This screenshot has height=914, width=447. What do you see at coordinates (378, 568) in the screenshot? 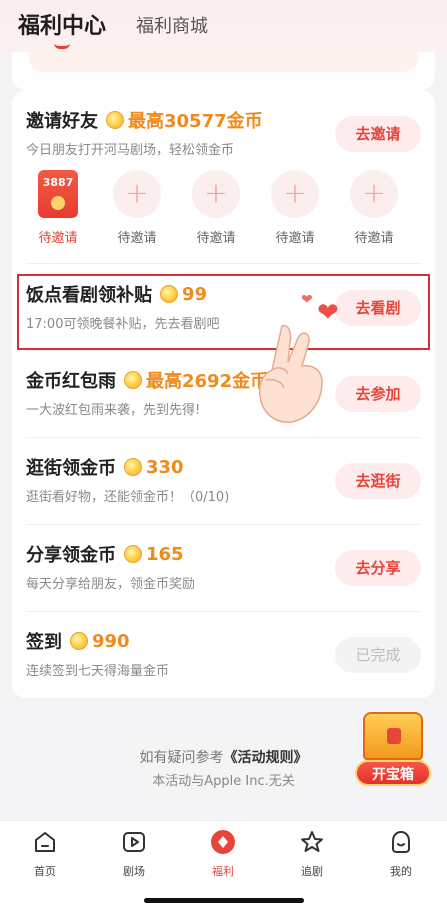
I see `share-button: 去分享` at bounding box center [378, 568].